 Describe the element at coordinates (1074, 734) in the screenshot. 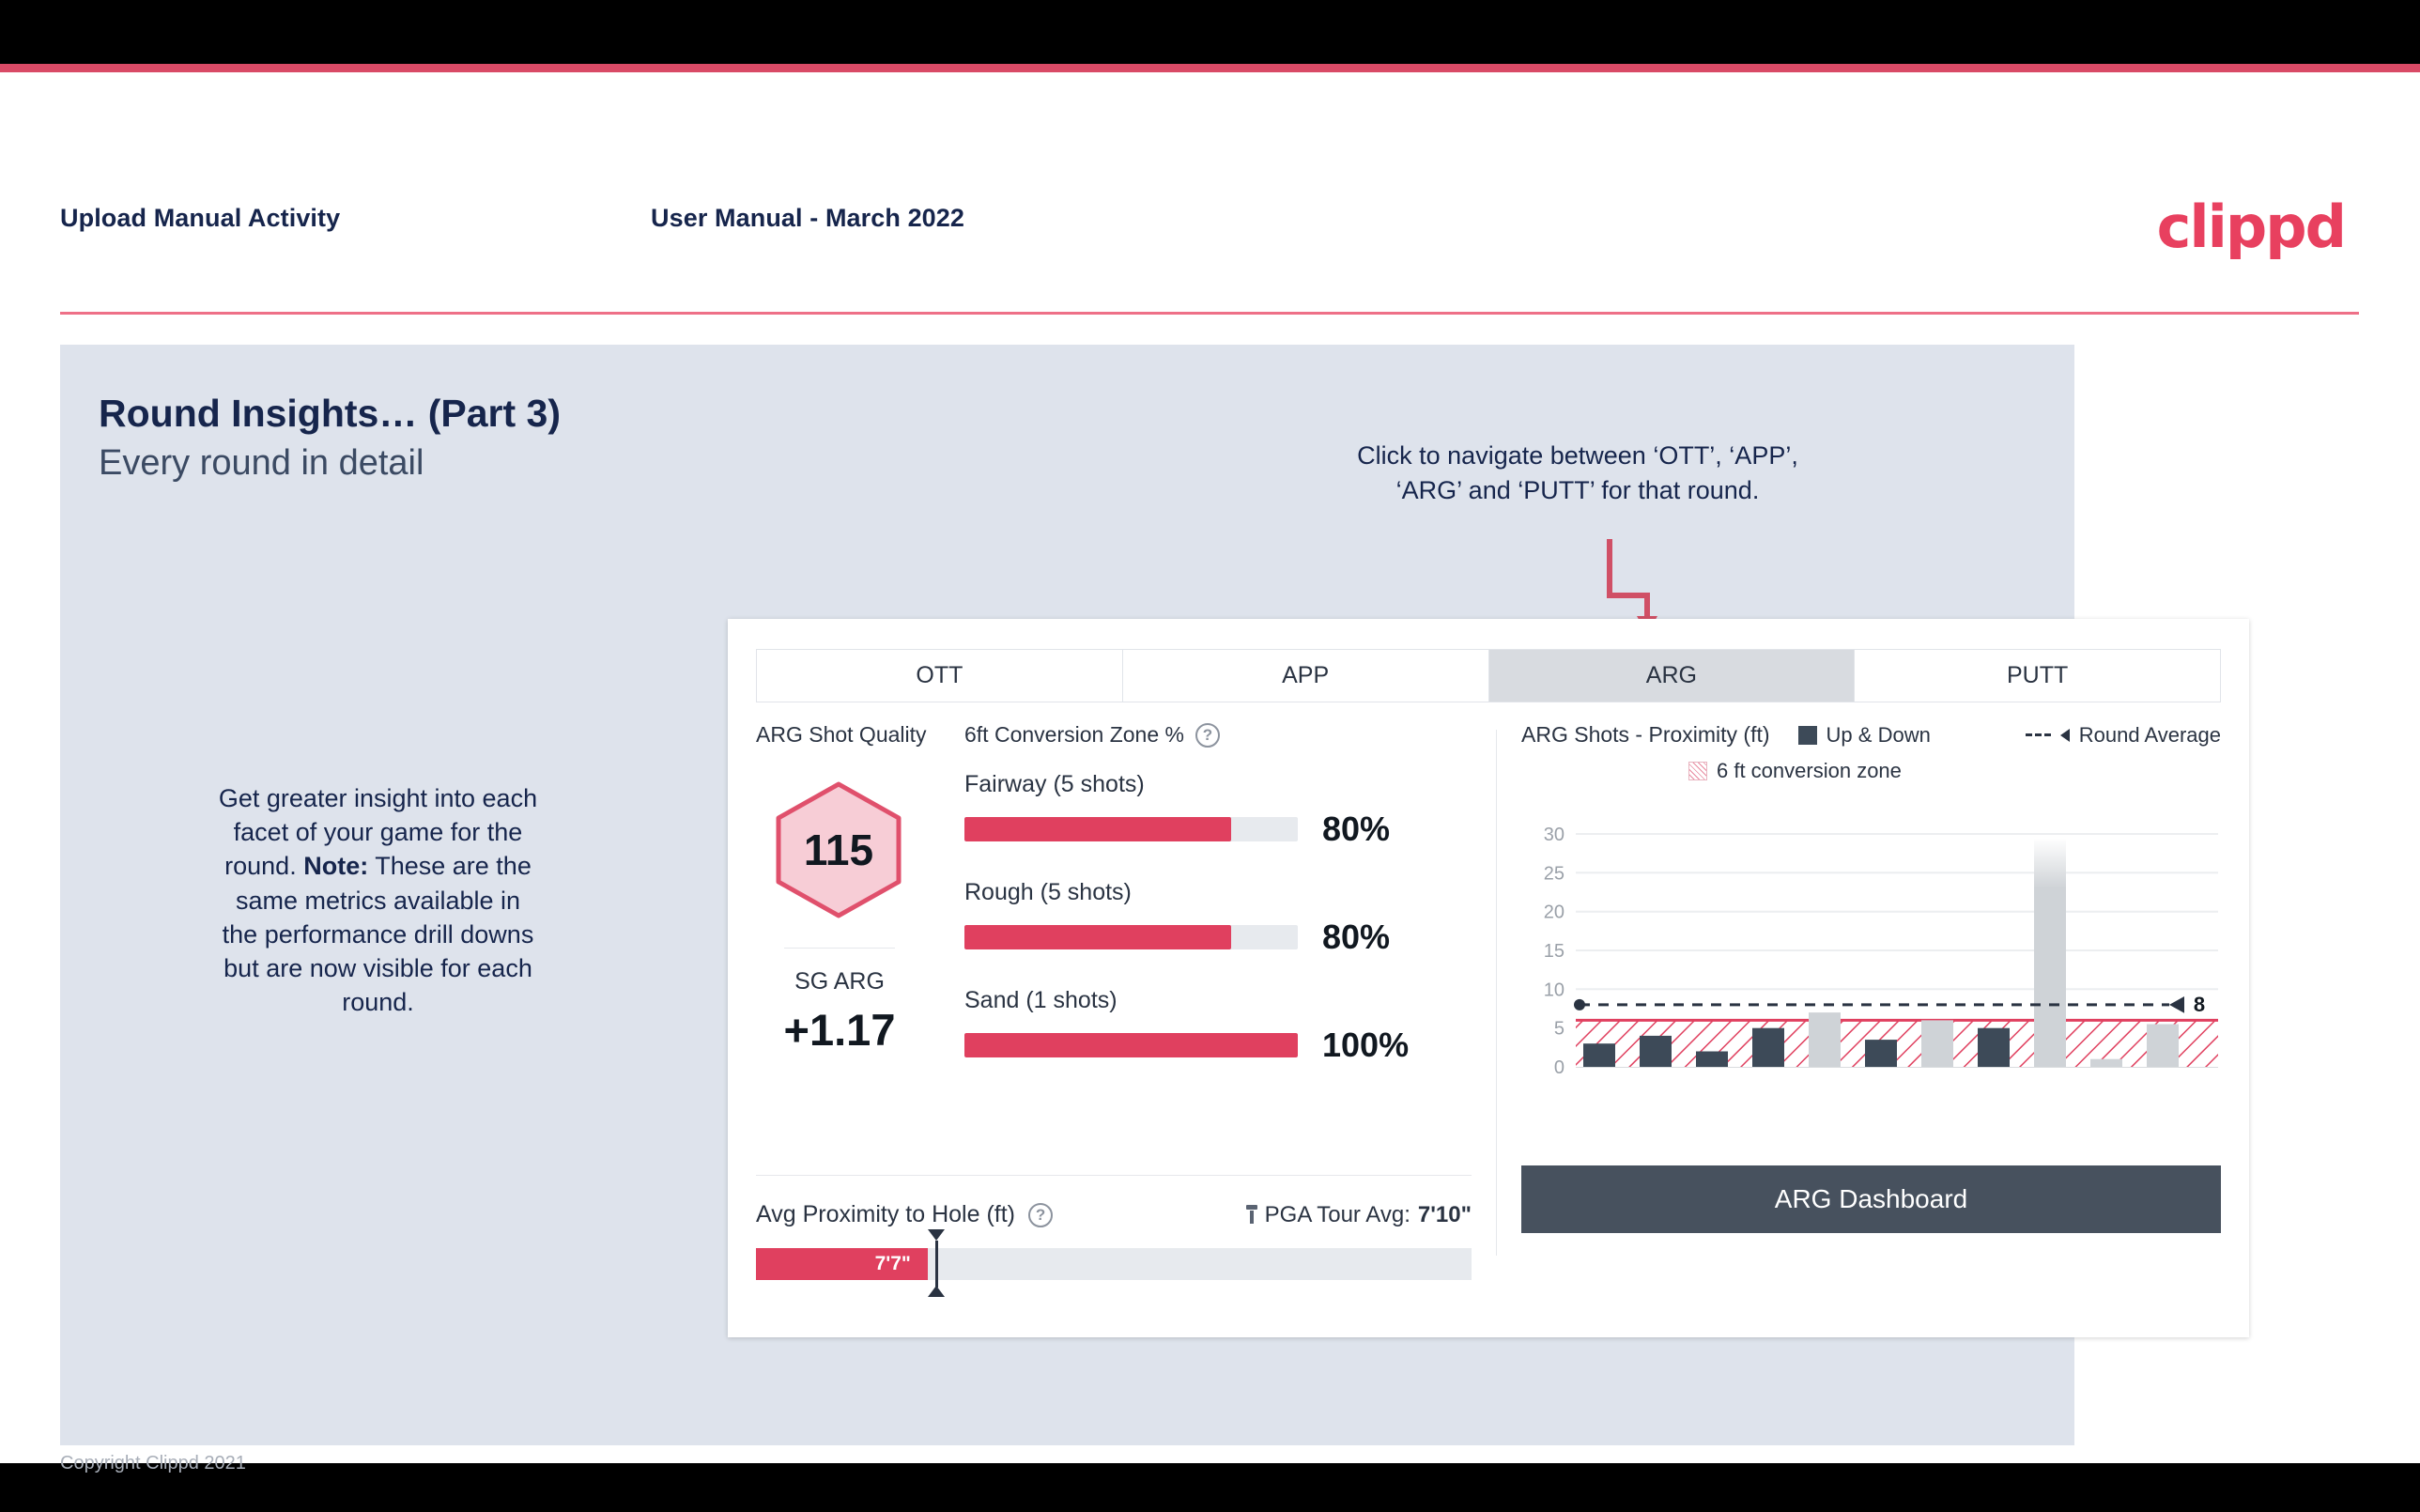

I see `conversion-zone-label: 6ft Conversion Zone %` at that location.